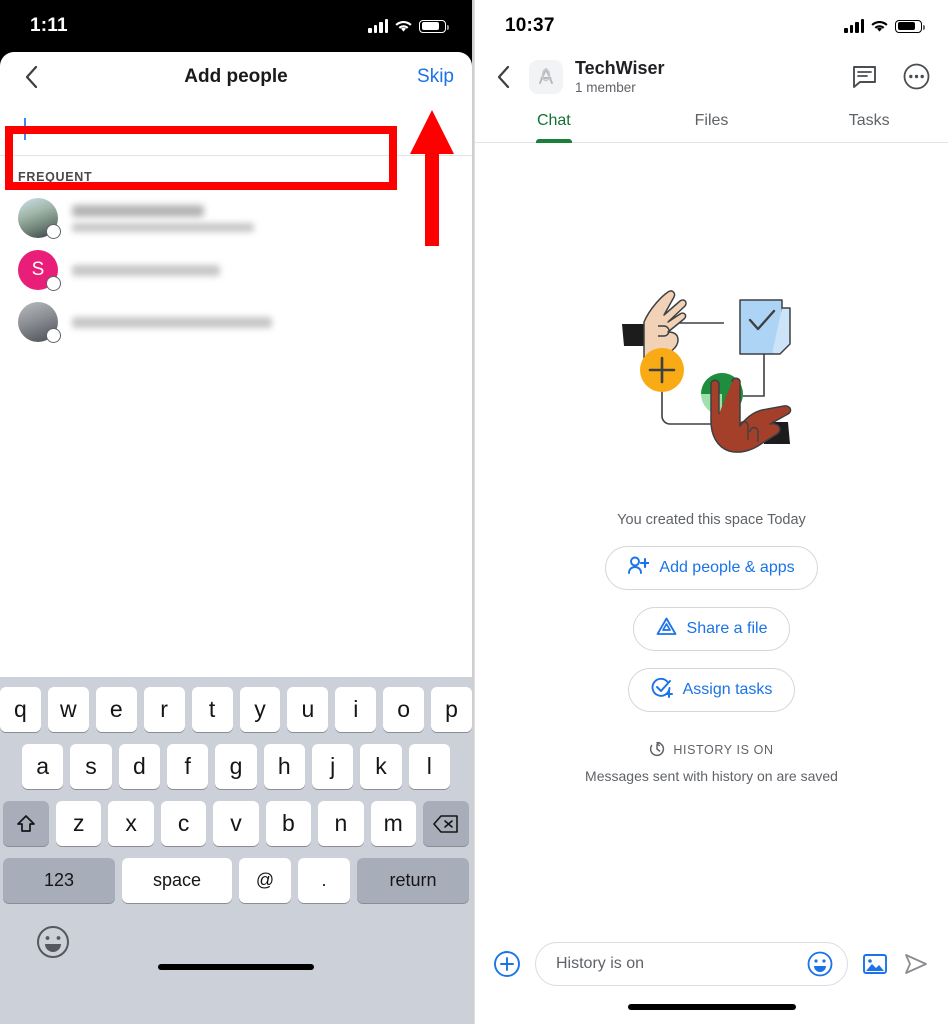 The width and height of the screenshot is (948, 1024). I want to click on key-i: i, so click(356, 709).